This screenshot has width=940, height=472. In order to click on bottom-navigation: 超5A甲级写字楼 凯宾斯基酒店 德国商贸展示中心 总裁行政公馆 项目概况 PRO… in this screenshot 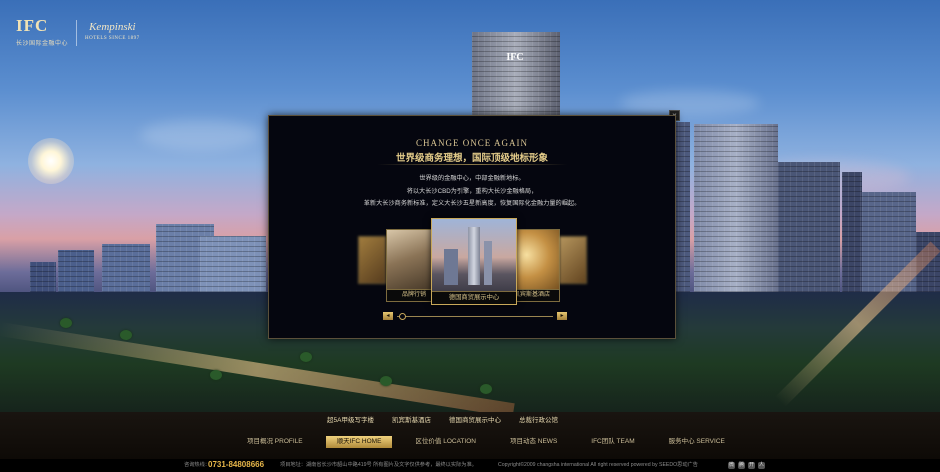, I will do `click(470, 435)`.